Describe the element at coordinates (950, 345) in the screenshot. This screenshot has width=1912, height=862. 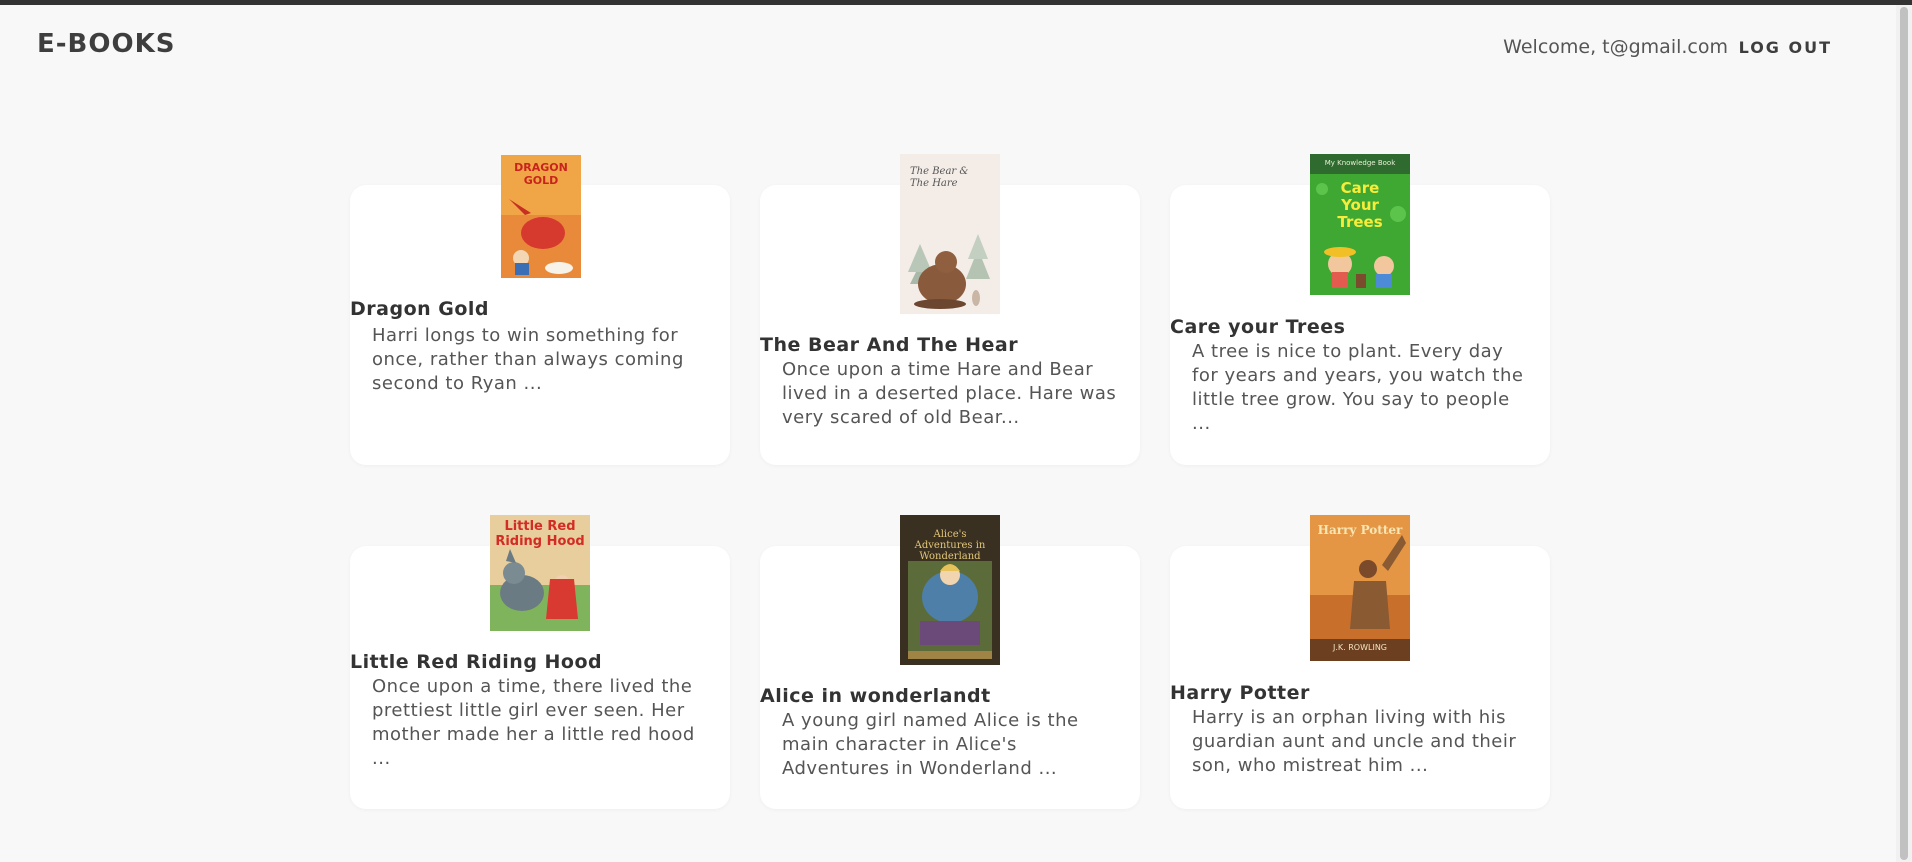
I see `book-title: The Bear And The Hear` at that location.